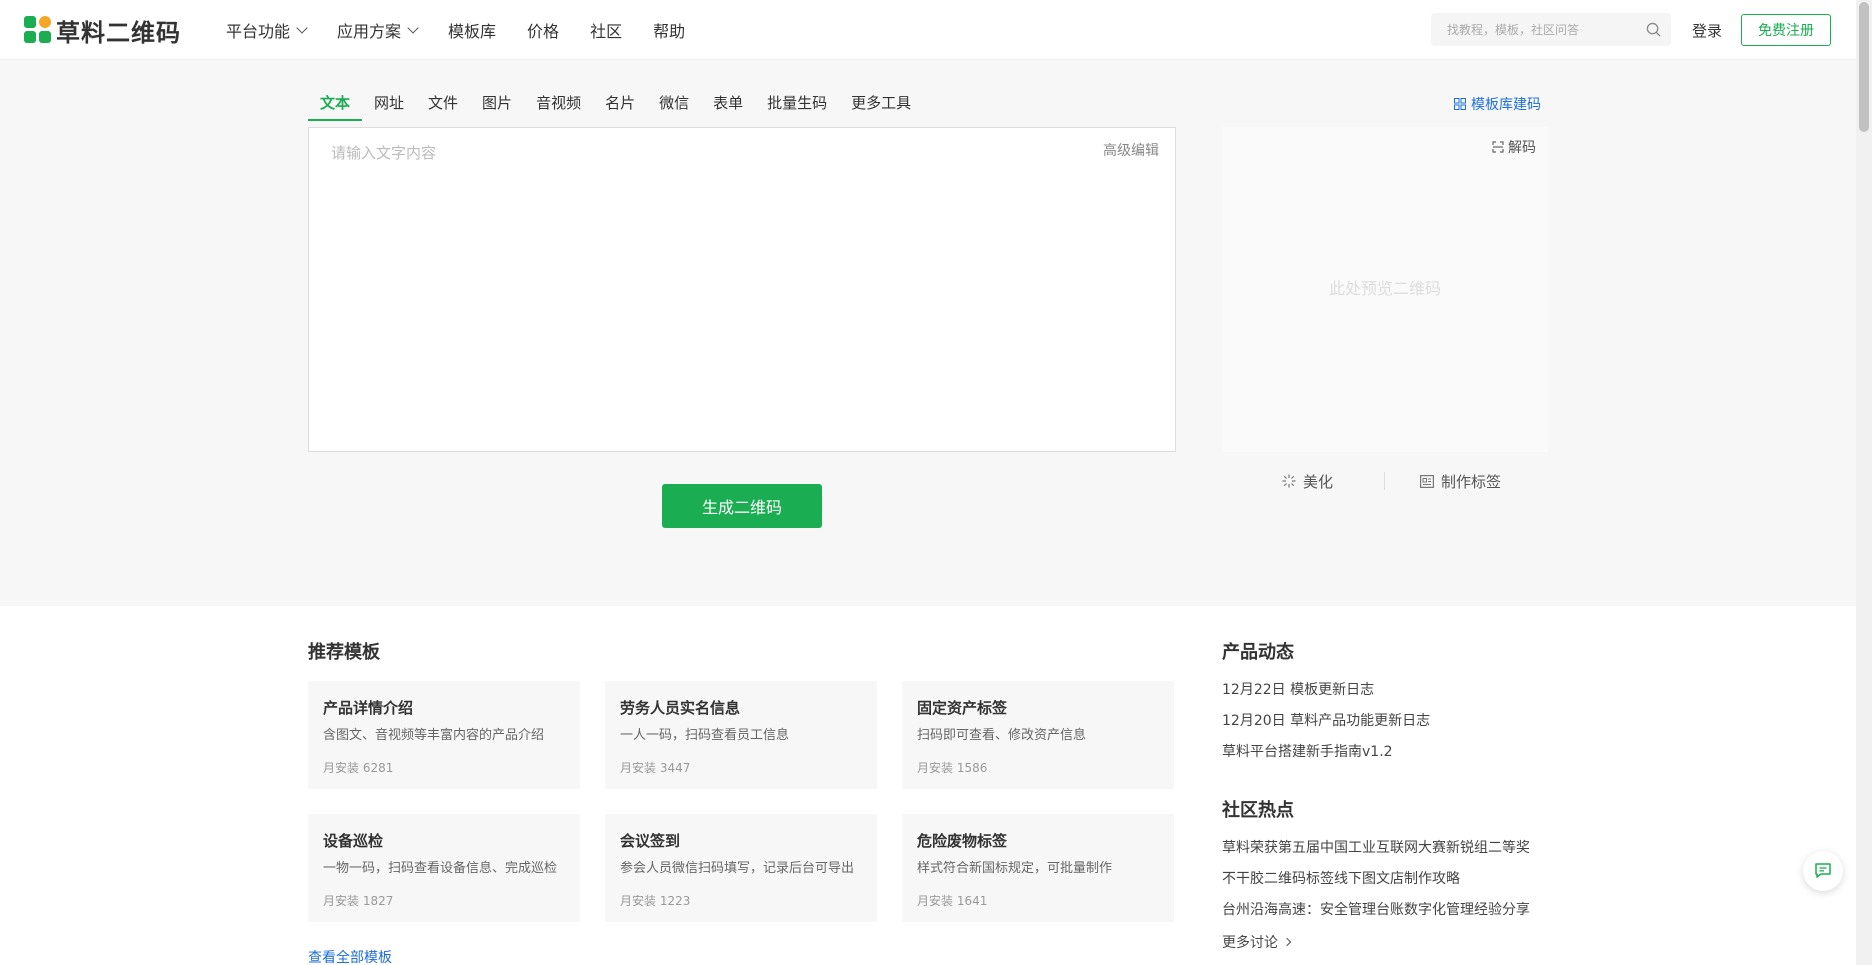 The height and width of the screenshot is (965, 1872). Describe the element at coordinates (444, 868) in the screenshot. I see `template-card: 设备巡检 一物一码，扫码查看设备信息、完成巡检 月安装 1827` at that location.